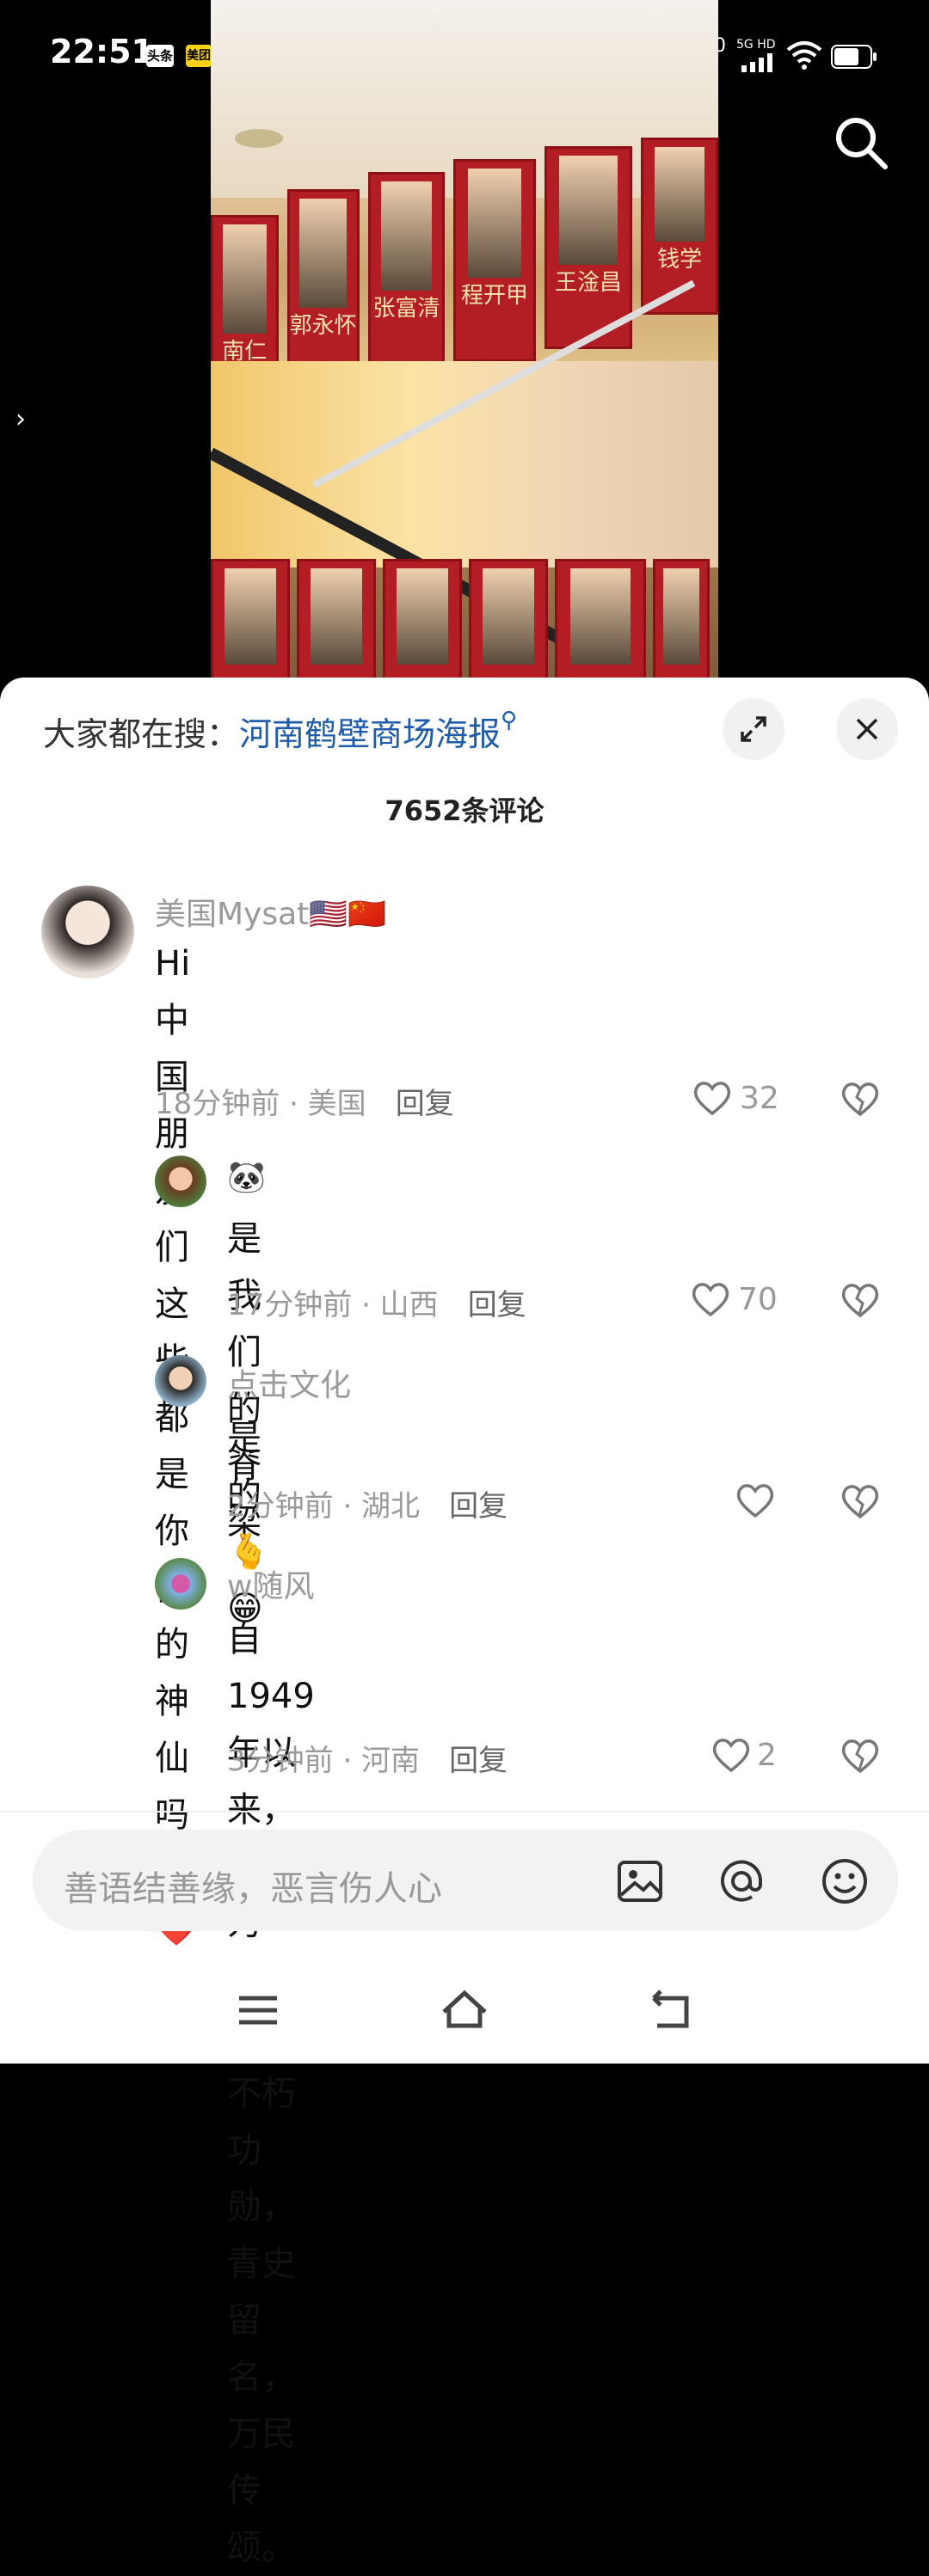 The height and width of the screenshot is (2576, 929). I want to click on search-icon, so click(860, 142).